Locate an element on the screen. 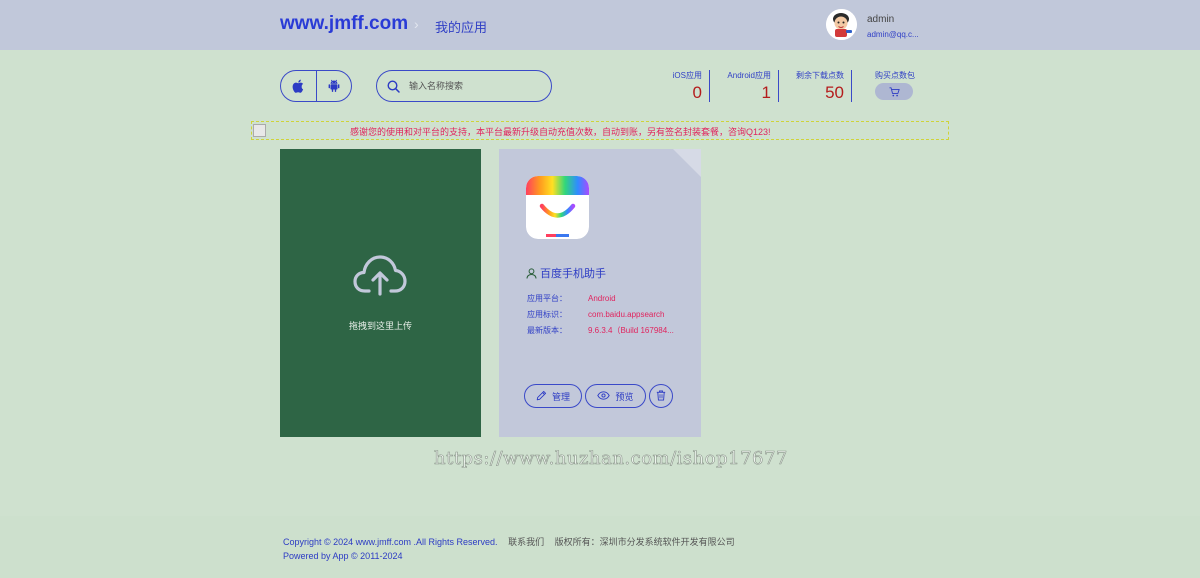 This screenshot has height=578, width=1200. app-title-row: 百度手机助手 is located at coordinates (566, 273).